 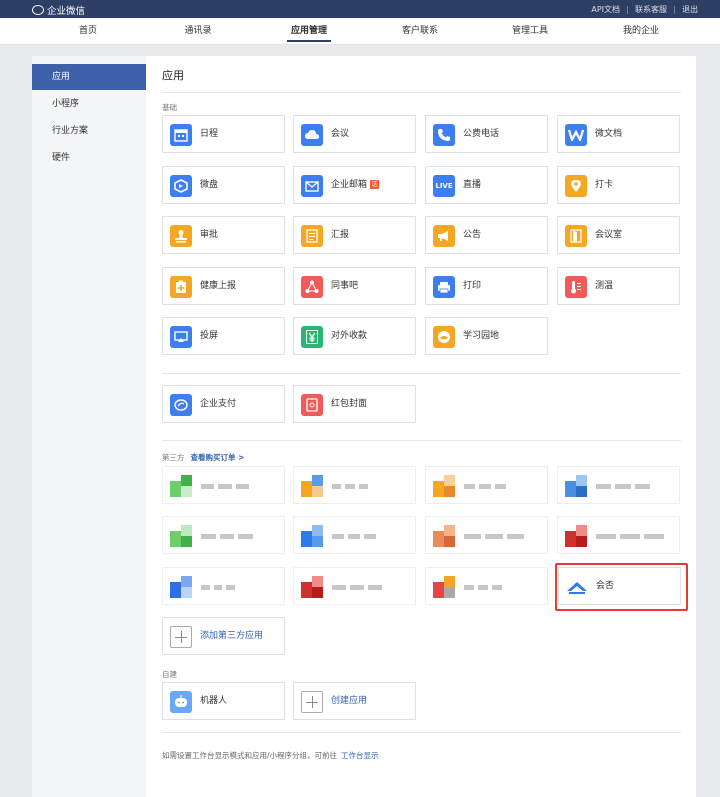 I want to click on sidebar-item-mini-programs: 小程序, so click(x=89, y=104).